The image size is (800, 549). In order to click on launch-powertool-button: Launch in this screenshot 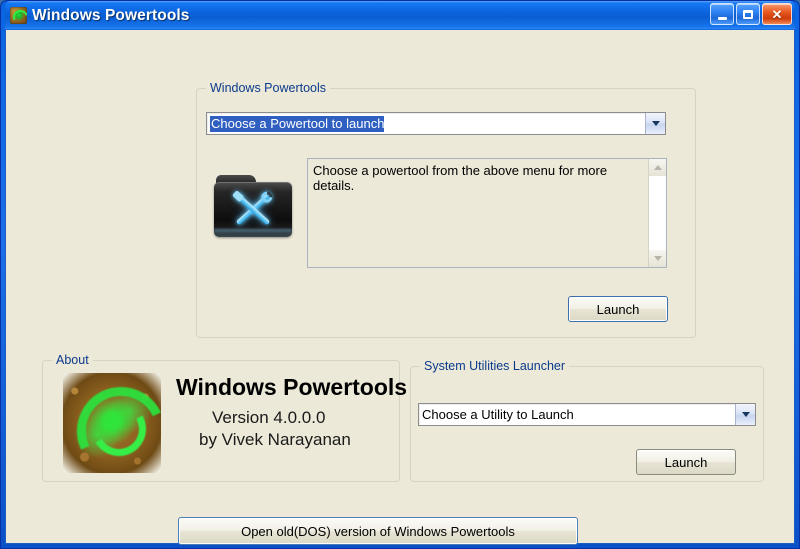, I will do `click(618, 309)`.